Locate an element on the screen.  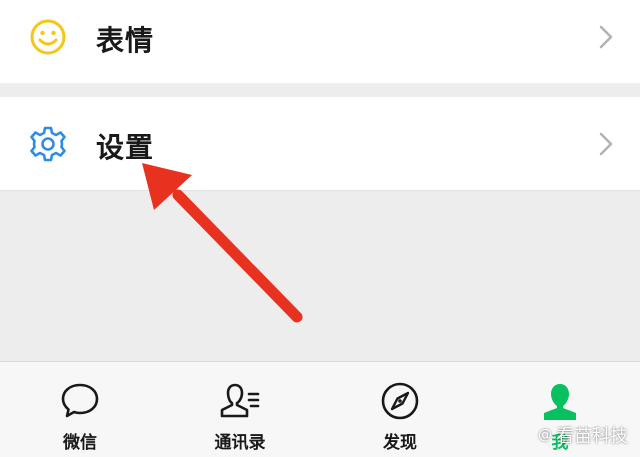
smiley-icon is located at coordinates (48, 37).